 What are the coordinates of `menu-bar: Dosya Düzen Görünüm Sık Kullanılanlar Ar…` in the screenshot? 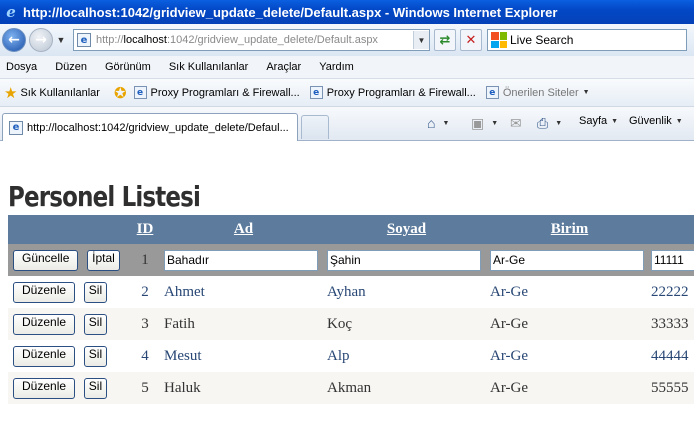 It's located at (347, 67).